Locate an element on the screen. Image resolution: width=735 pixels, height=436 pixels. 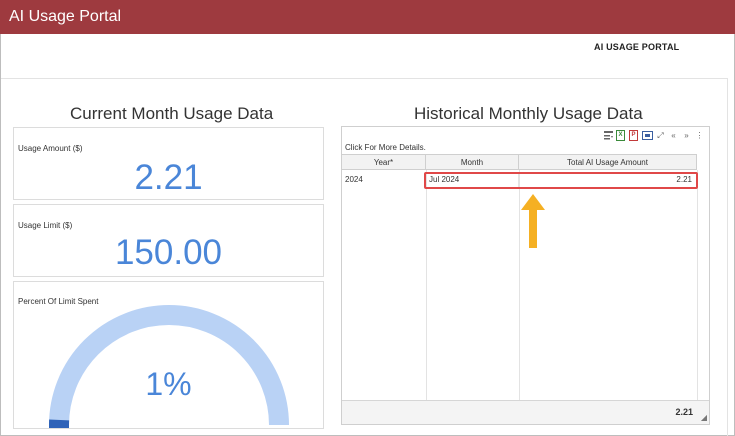
prev-page-icon: « is located at coordinates (673, 136).